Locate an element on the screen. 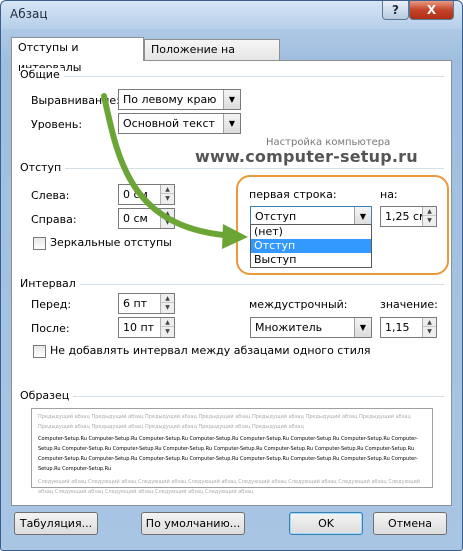 This screenshot has height=551, width=463. tab-indents-spacing: Отступы и интервалы is located at coordinates (77, 55).